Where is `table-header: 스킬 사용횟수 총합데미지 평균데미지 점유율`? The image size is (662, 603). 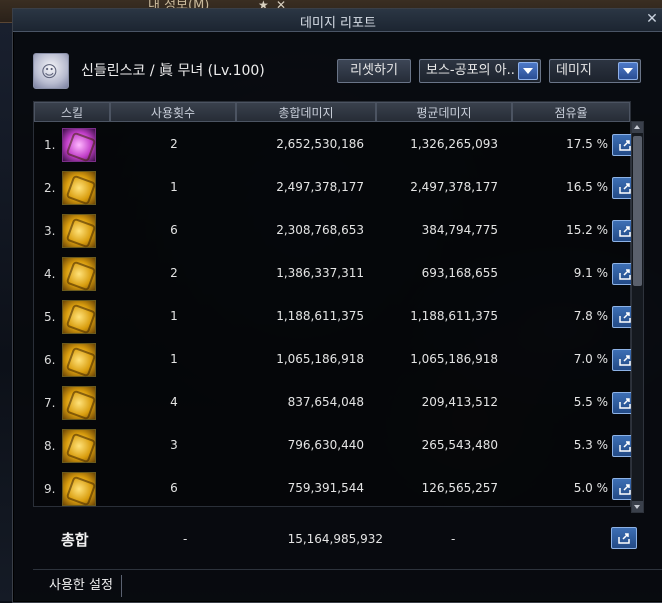 table-header: 스킬 사용횟수 총합데미지 평균데미지 점유율 is located at coordinates (332, 112).